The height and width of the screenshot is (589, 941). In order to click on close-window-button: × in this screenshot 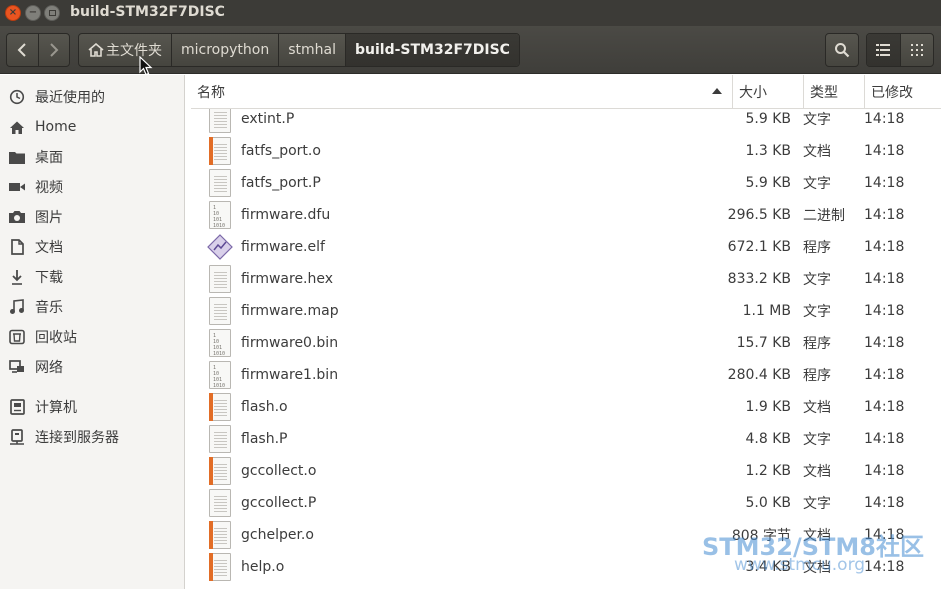, I will do `click(13, 13)`.